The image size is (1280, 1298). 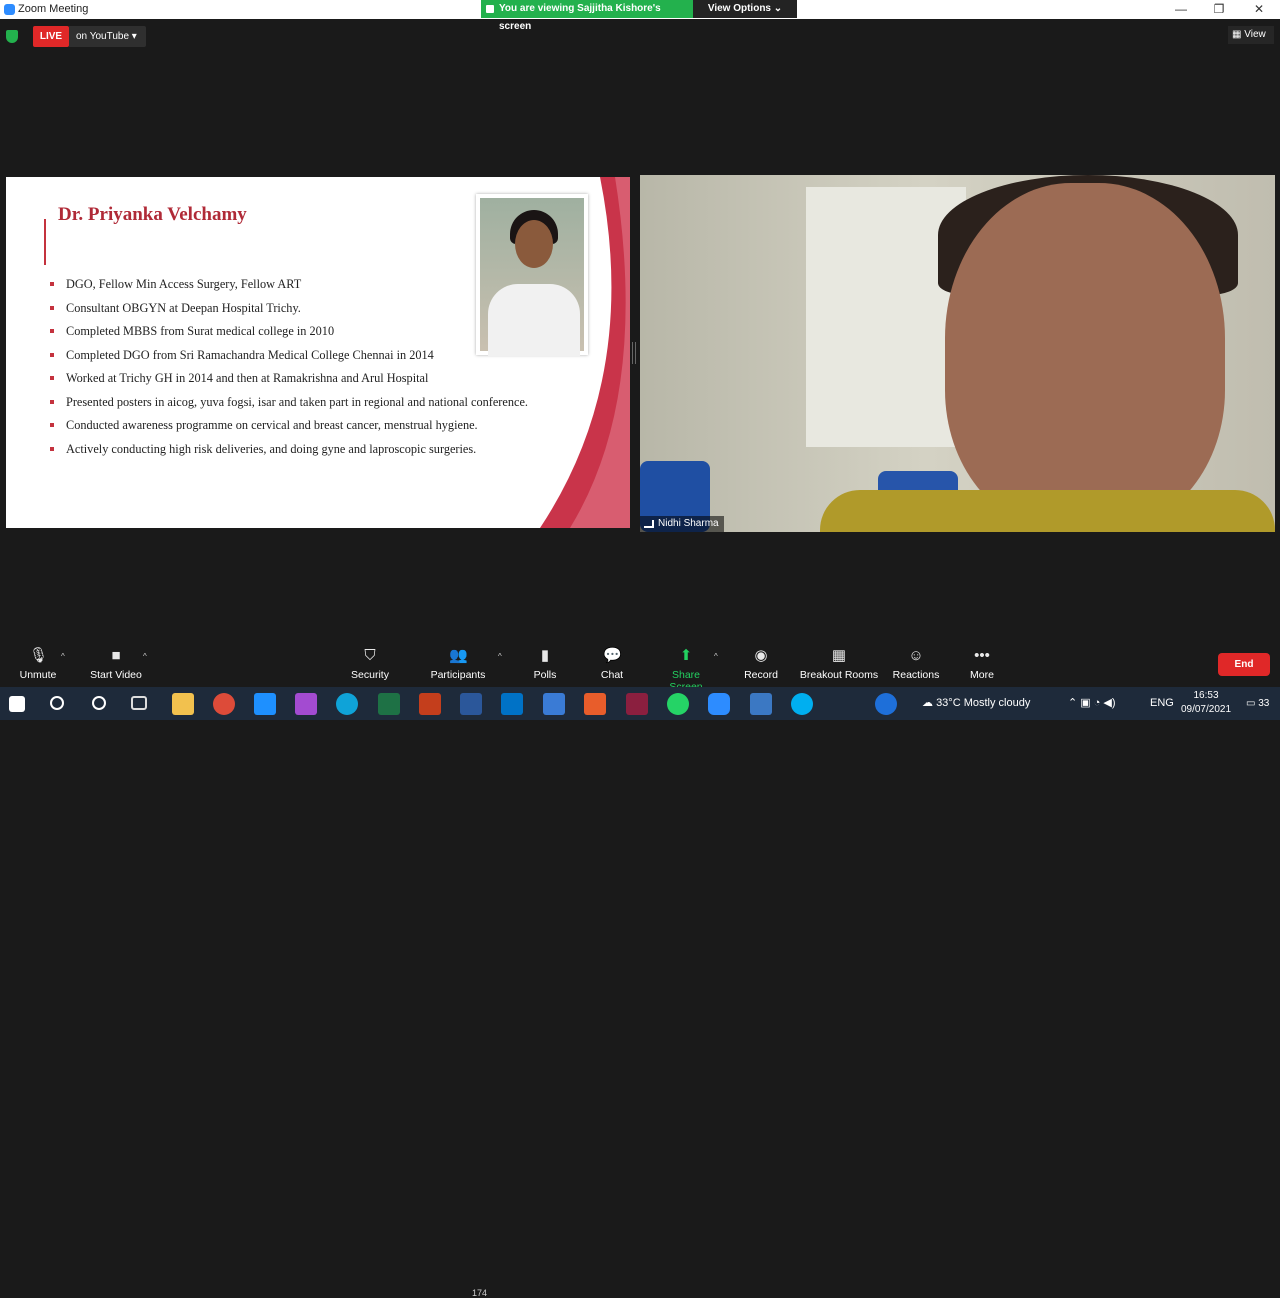 I want to click on muted-mic-icon: 🎙, so click(x=39, y=655).